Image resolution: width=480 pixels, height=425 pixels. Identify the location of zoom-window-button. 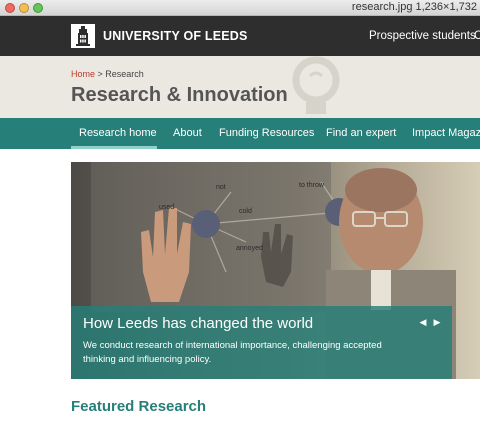
(38, 8).